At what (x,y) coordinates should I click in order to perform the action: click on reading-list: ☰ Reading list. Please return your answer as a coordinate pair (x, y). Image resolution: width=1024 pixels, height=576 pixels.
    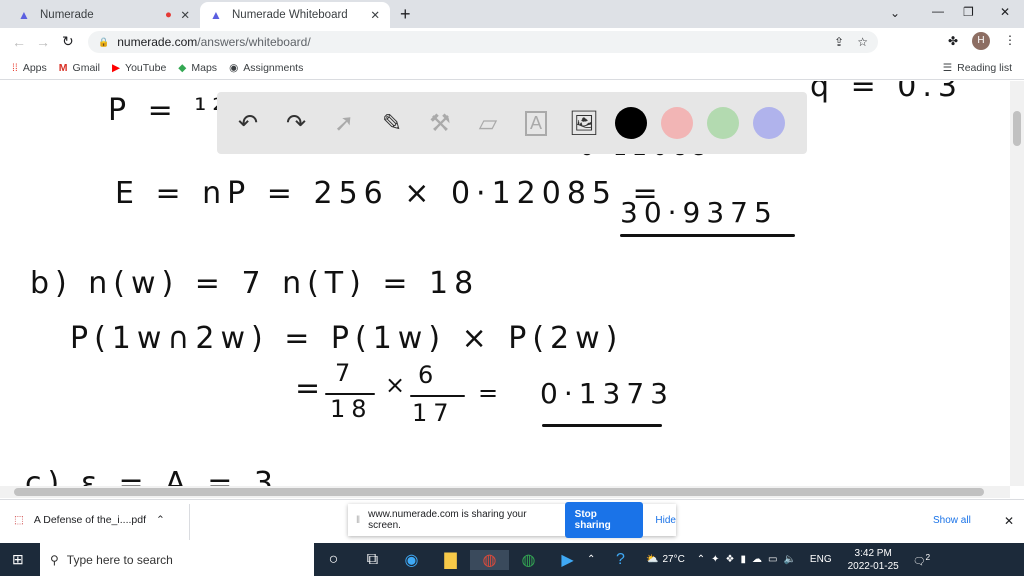
    Looking at the image, I should click on (977, 68).